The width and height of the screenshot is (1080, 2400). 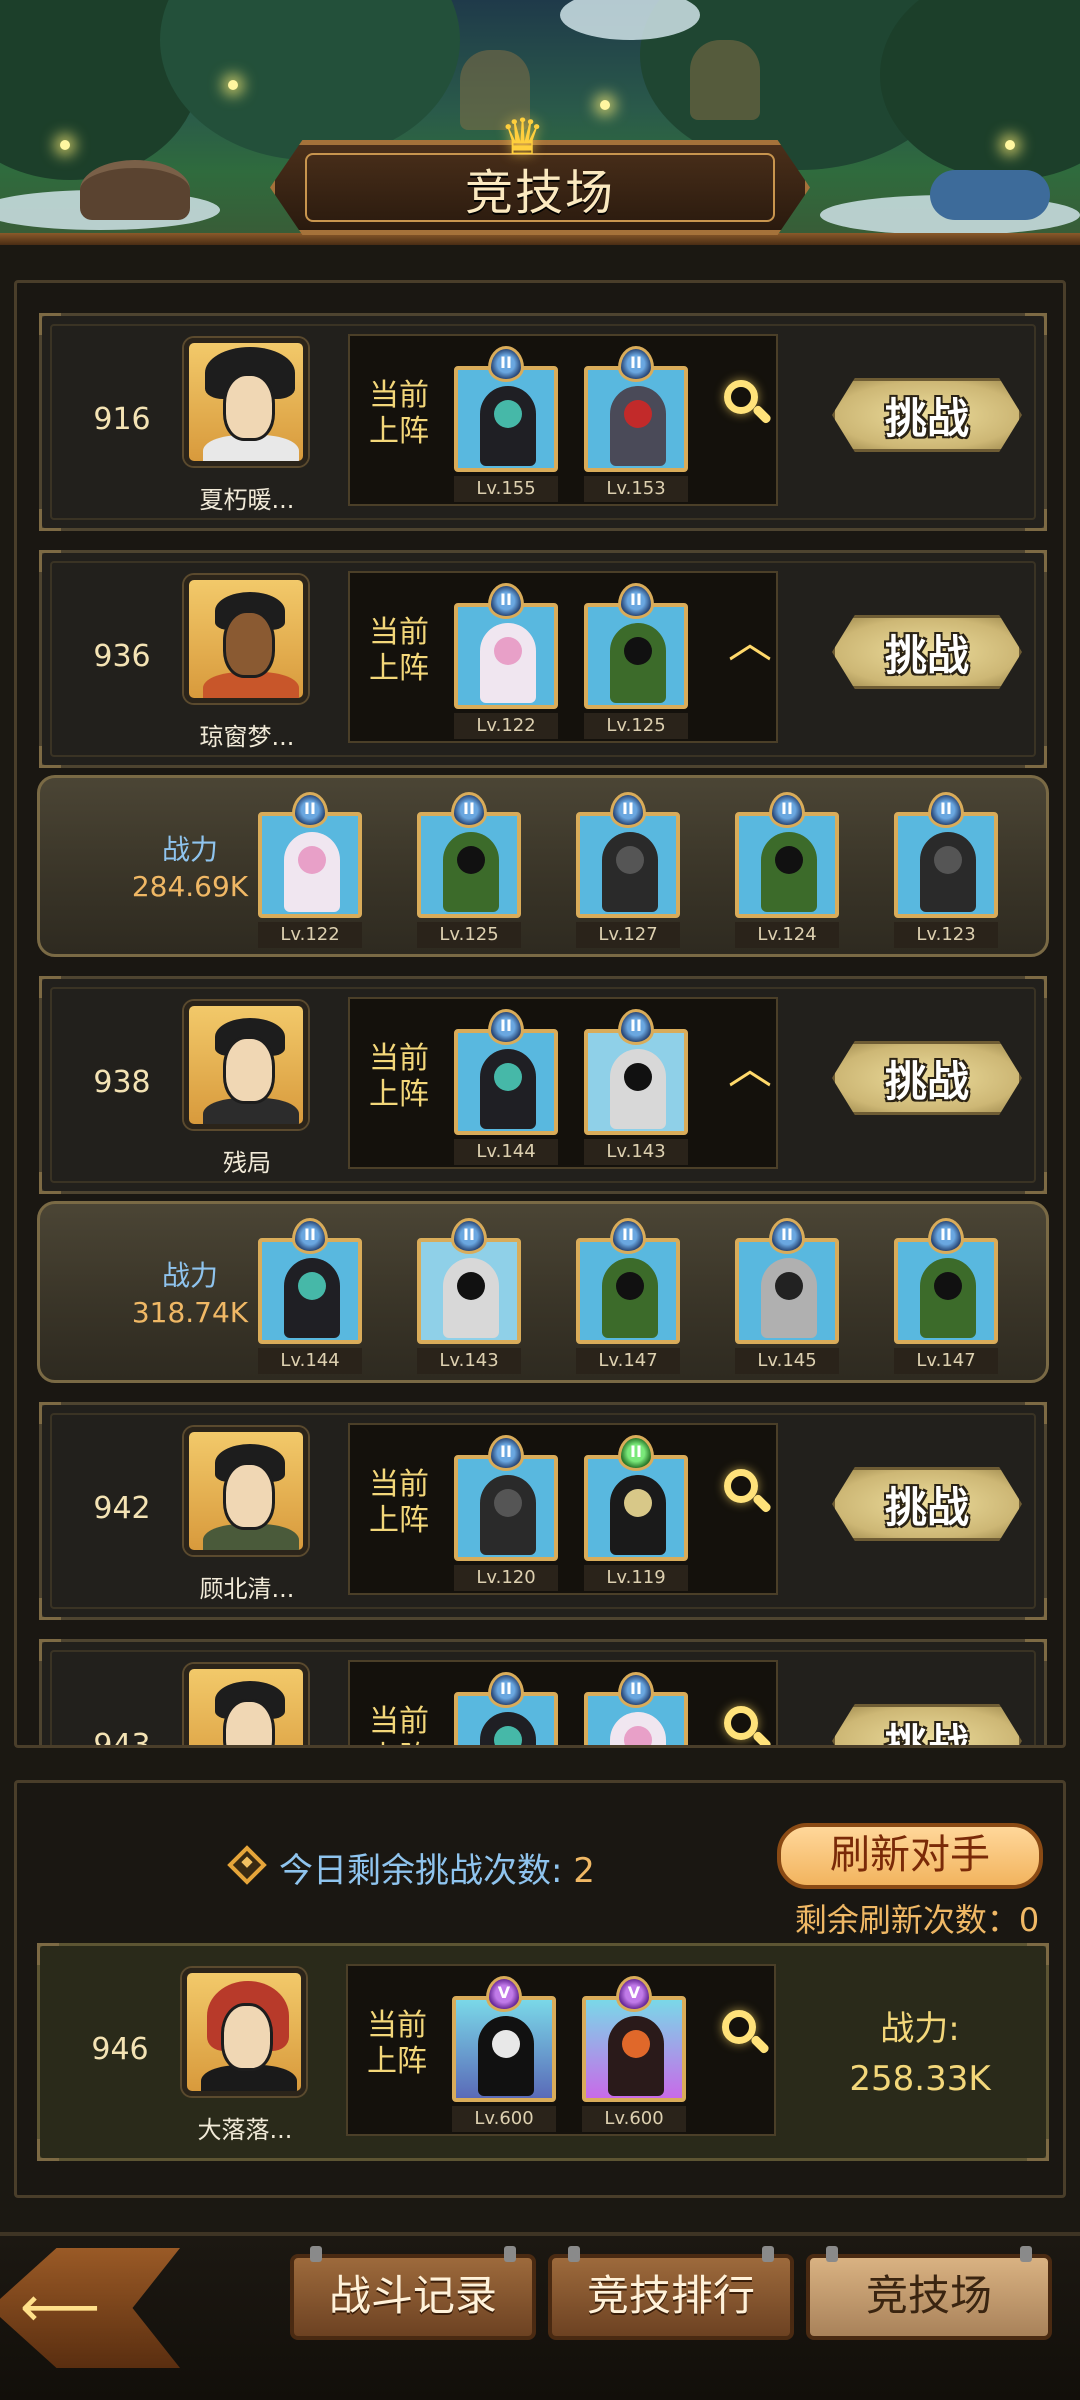 I want to click on rank-badge: V, so click(x=504, y=1994).